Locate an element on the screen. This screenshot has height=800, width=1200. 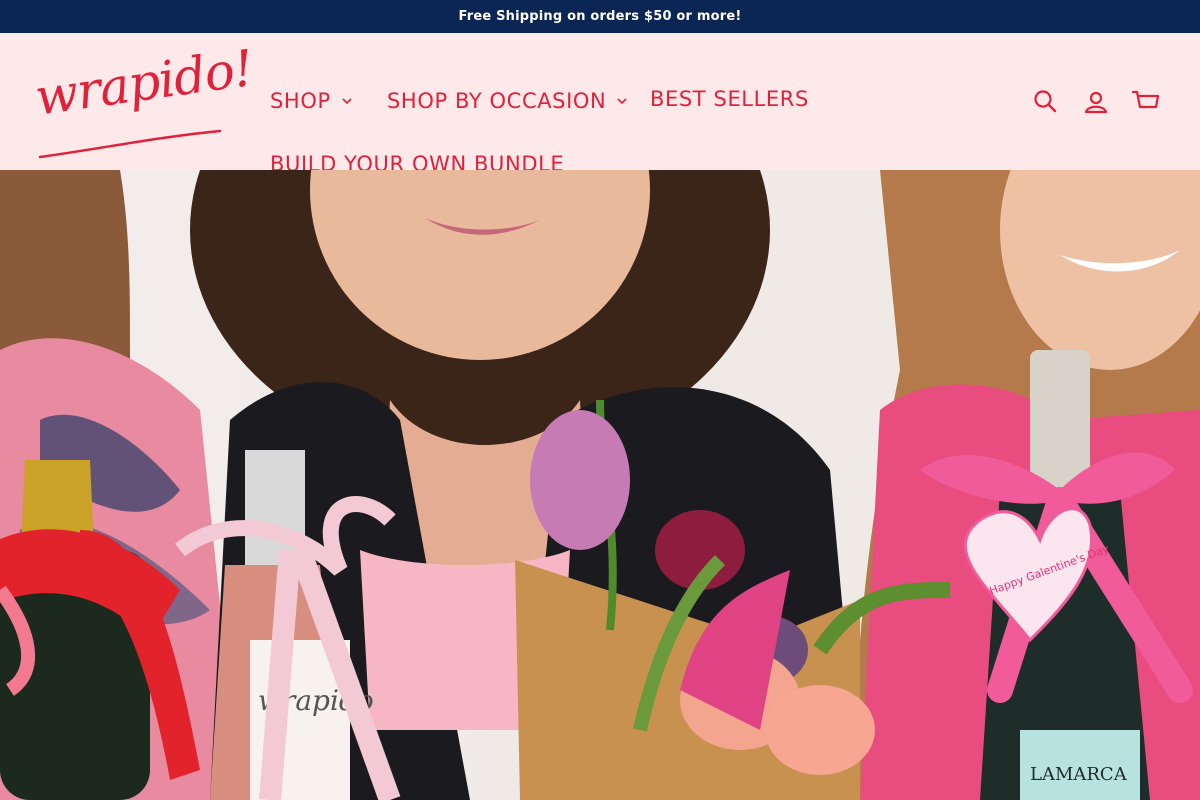
nav-shop-label: SHOP is located at coordinates (300, 101).